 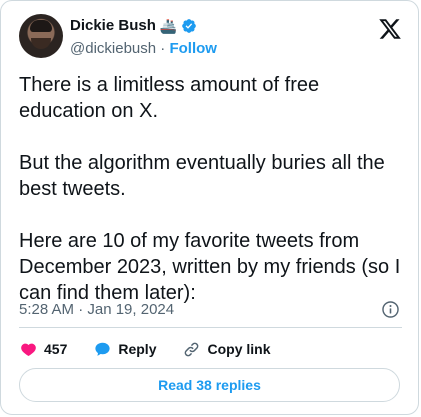 I want to click on copy-link-label: Copy link, so click(x=239, y=349).